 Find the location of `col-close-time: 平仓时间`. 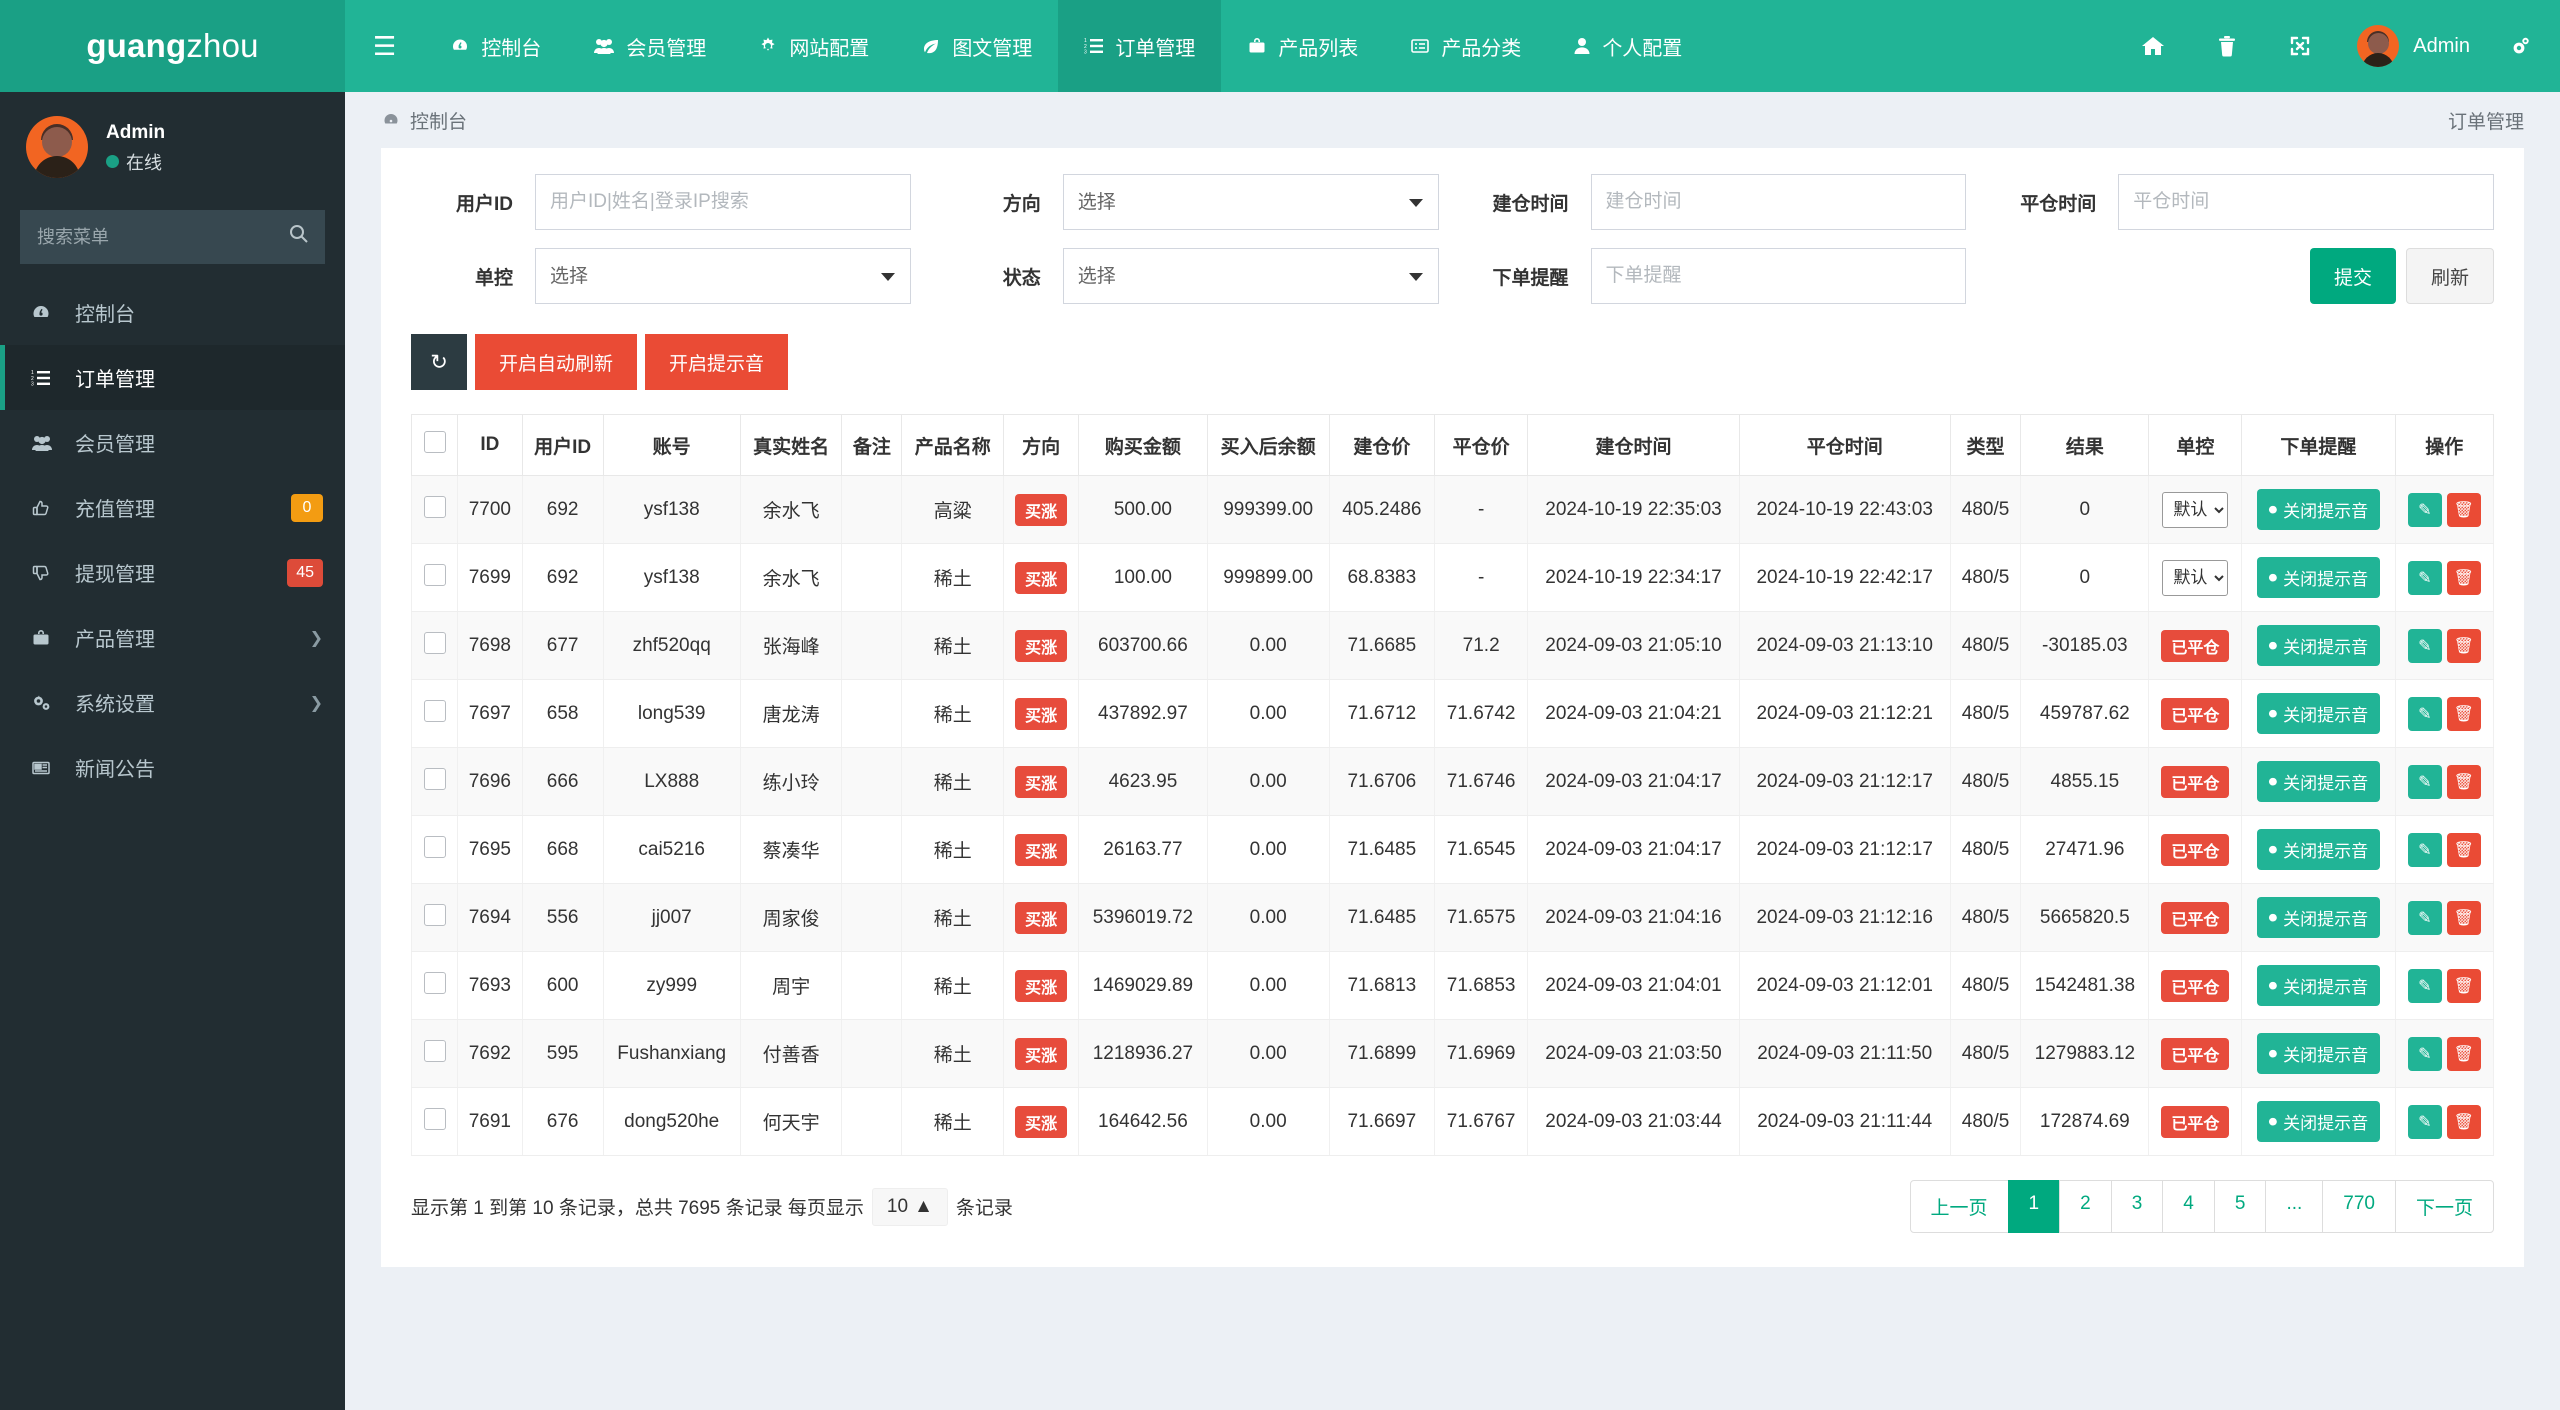

col-close-time: 平仓时间 is located at coordinates (1844, 445).